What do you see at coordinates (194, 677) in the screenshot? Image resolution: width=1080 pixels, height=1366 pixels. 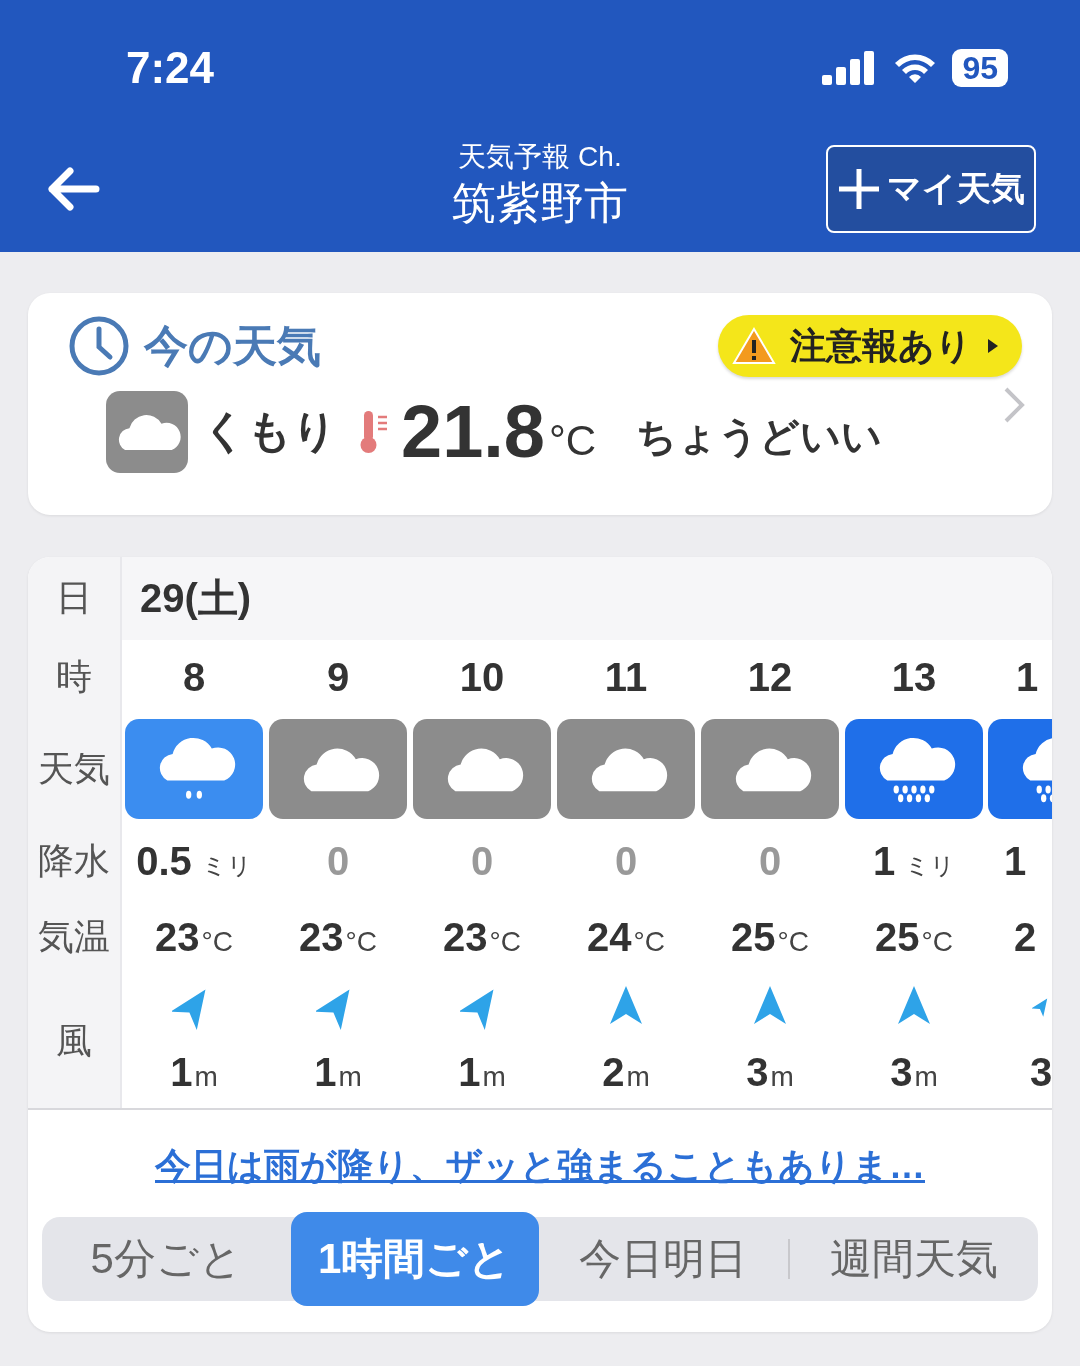 I see `hour-label: 8` at bounding box center [194, 677].